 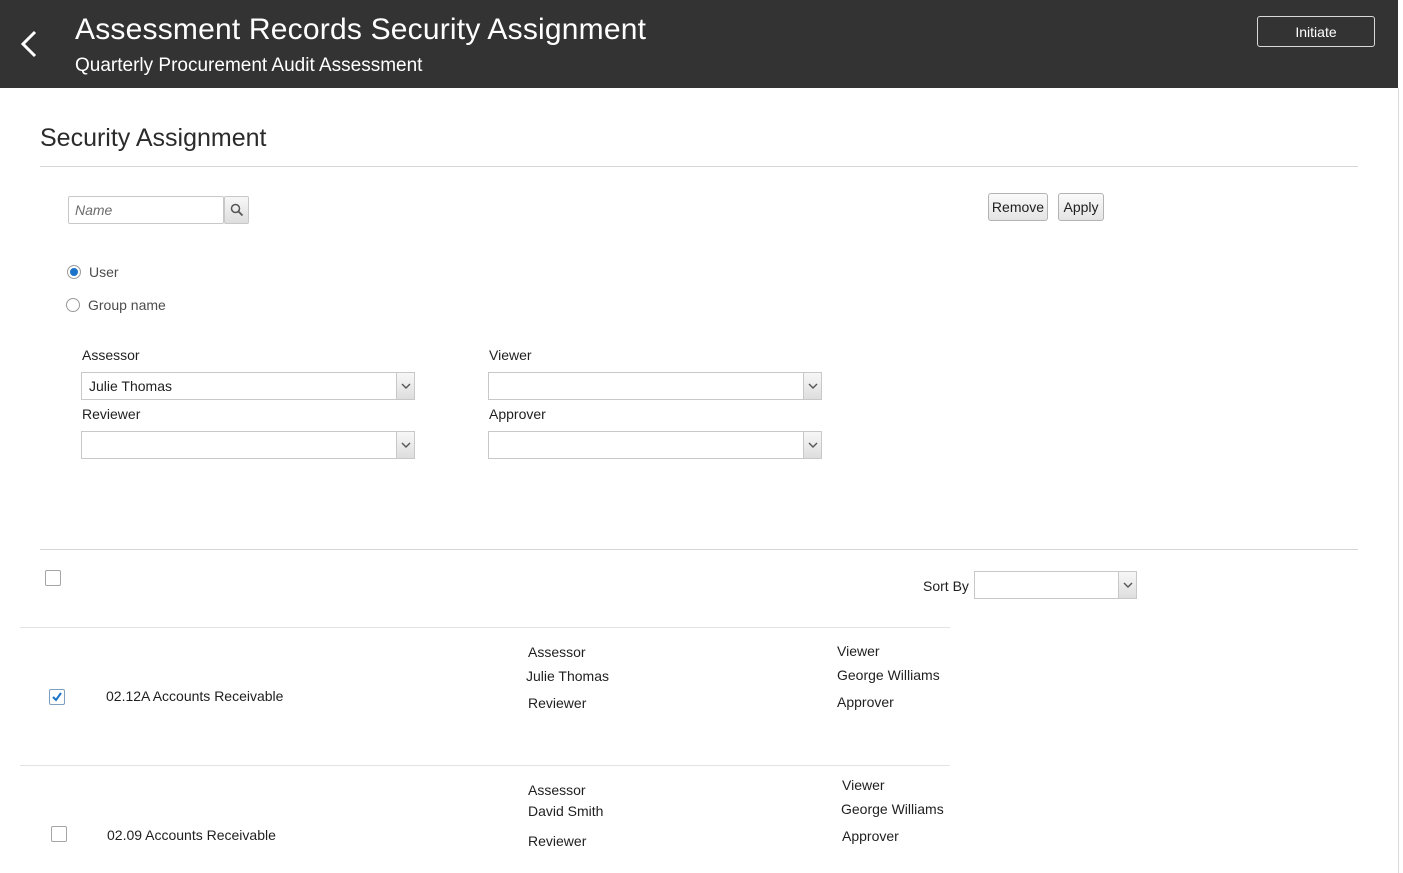 What do you see at coordinates (568, 676) in the screenshot?
I see `row-assessor-value: Julie Thomas` at bounding box center [568, 676].